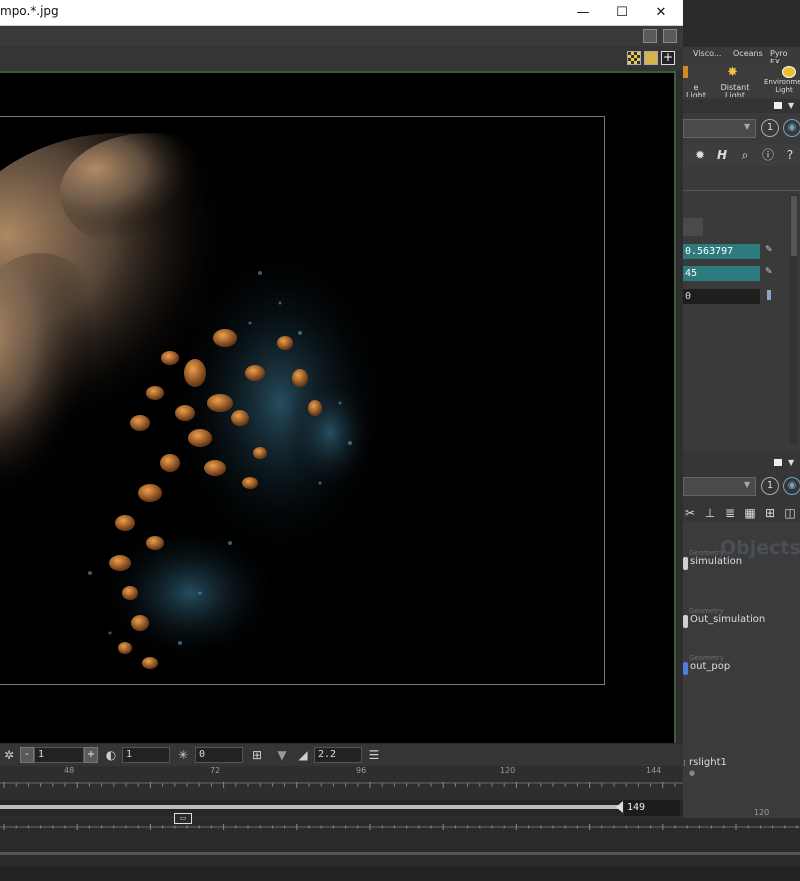  What do you see at coordinates (721, 251) in the screenshot?
I see `parameter-field-1: 0.563797` at bounding box center [721, 251].